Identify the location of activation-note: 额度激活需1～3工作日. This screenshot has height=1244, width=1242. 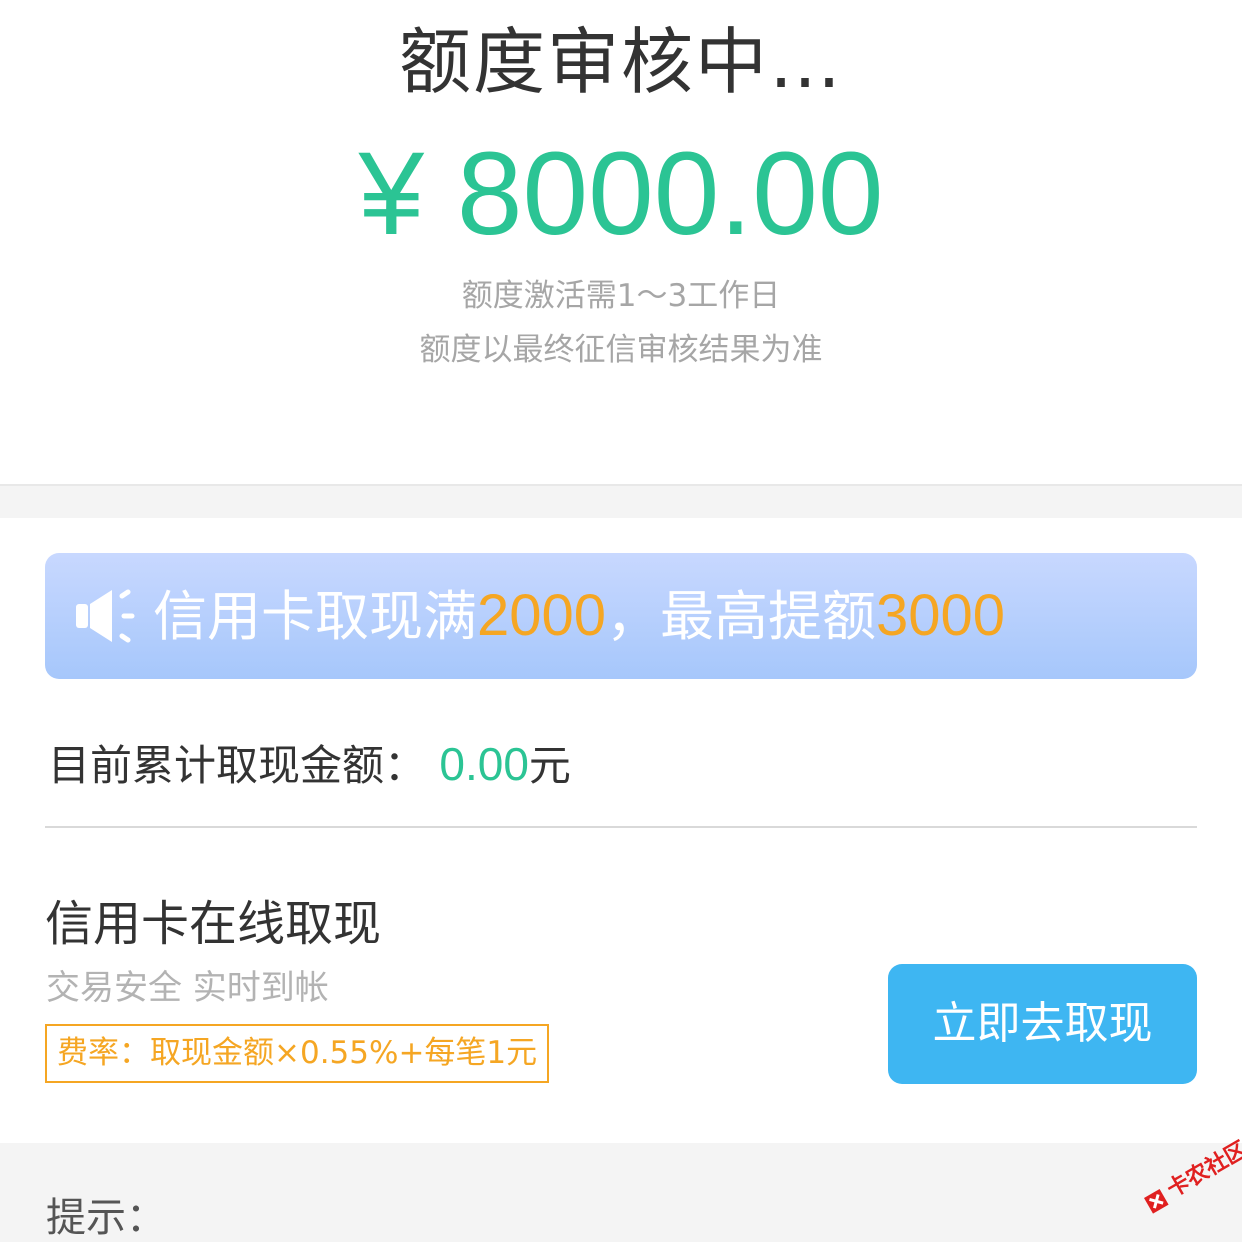
(621, 296).